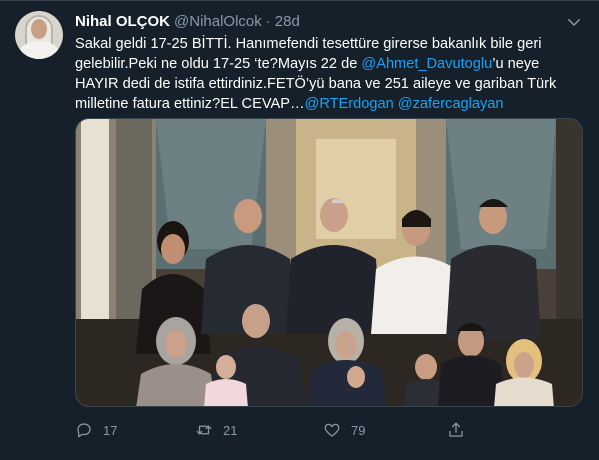 The image size is (599, 460). Describe the element at coordinates (451, 104) in the screenshot. I see `mention-link: @zafercaglayan` at that location.